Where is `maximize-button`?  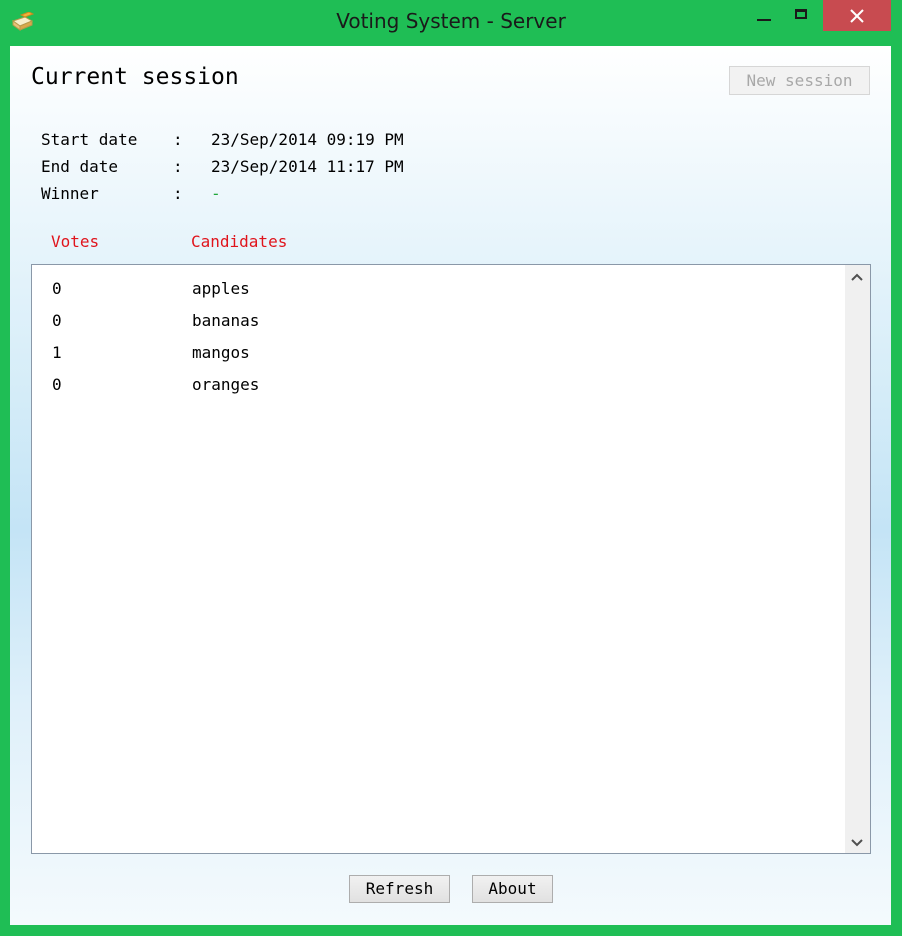 maximize-button is located at coordinates (803, 15).